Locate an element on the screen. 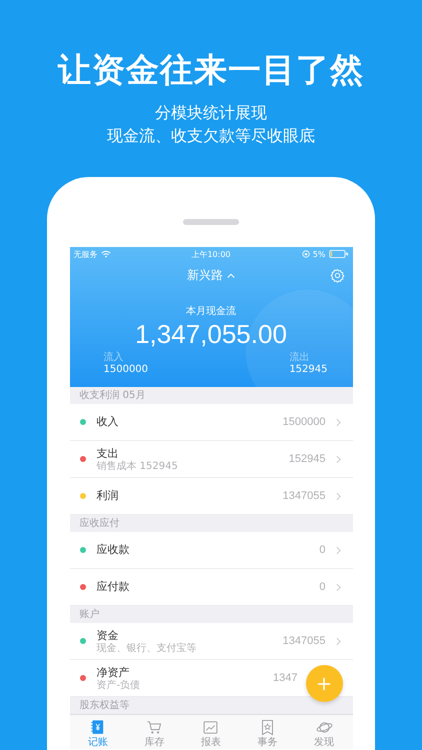 This screenshot has width=422, height=750. subtitle: 分模块统计展现 is located at coordinates (211, 113).